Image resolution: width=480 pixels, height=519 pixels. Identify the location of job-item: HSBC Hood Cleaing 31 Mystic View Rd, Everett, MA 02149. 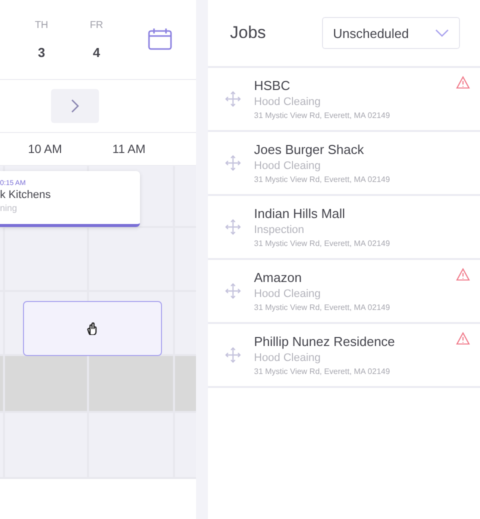
(344, 100).